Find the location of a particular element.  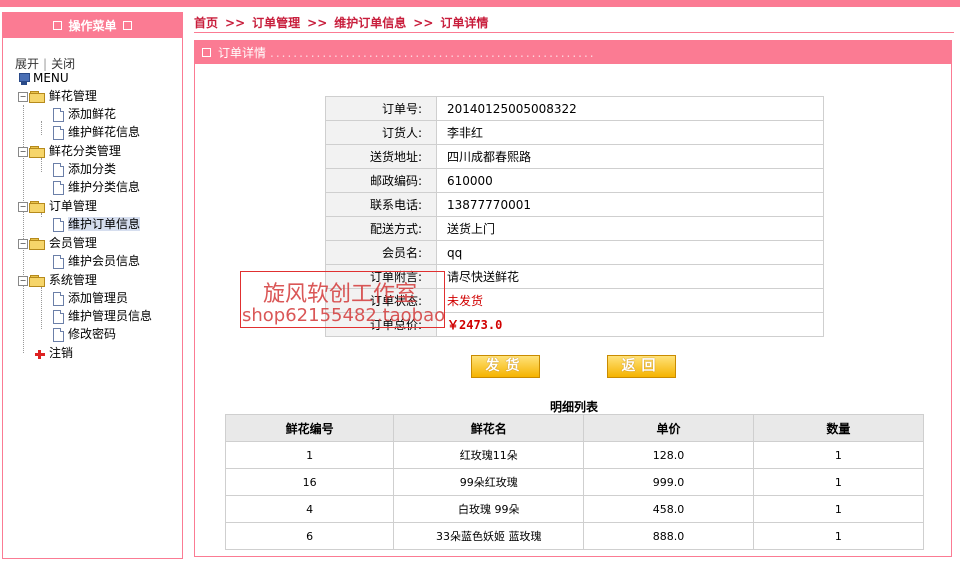

breadcrumb-manage-orders: 维护订单信息 is located at coordinates (370, 23).